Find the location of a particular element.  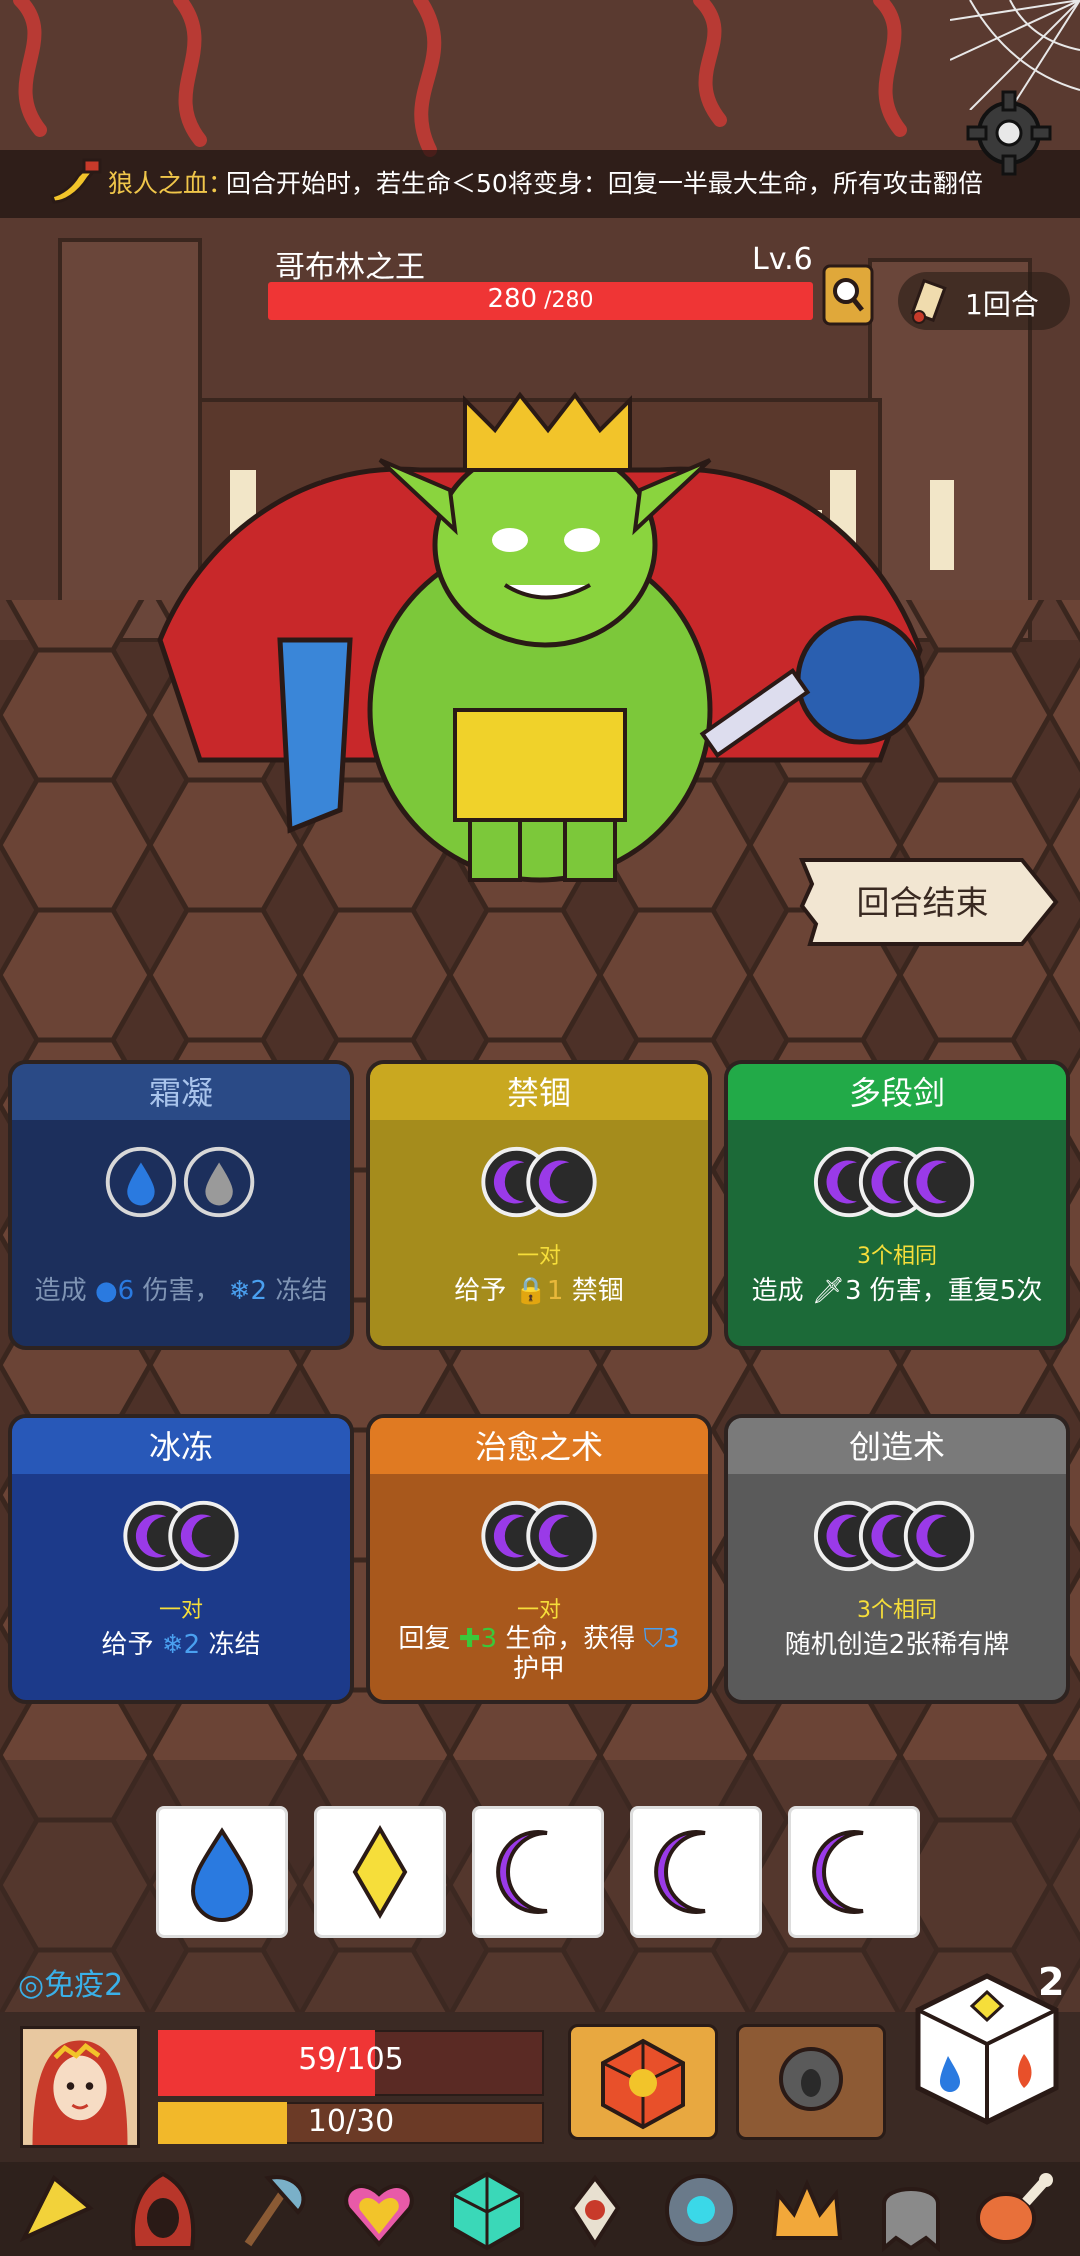

skull-icon is located at coordinates (811, 2079).